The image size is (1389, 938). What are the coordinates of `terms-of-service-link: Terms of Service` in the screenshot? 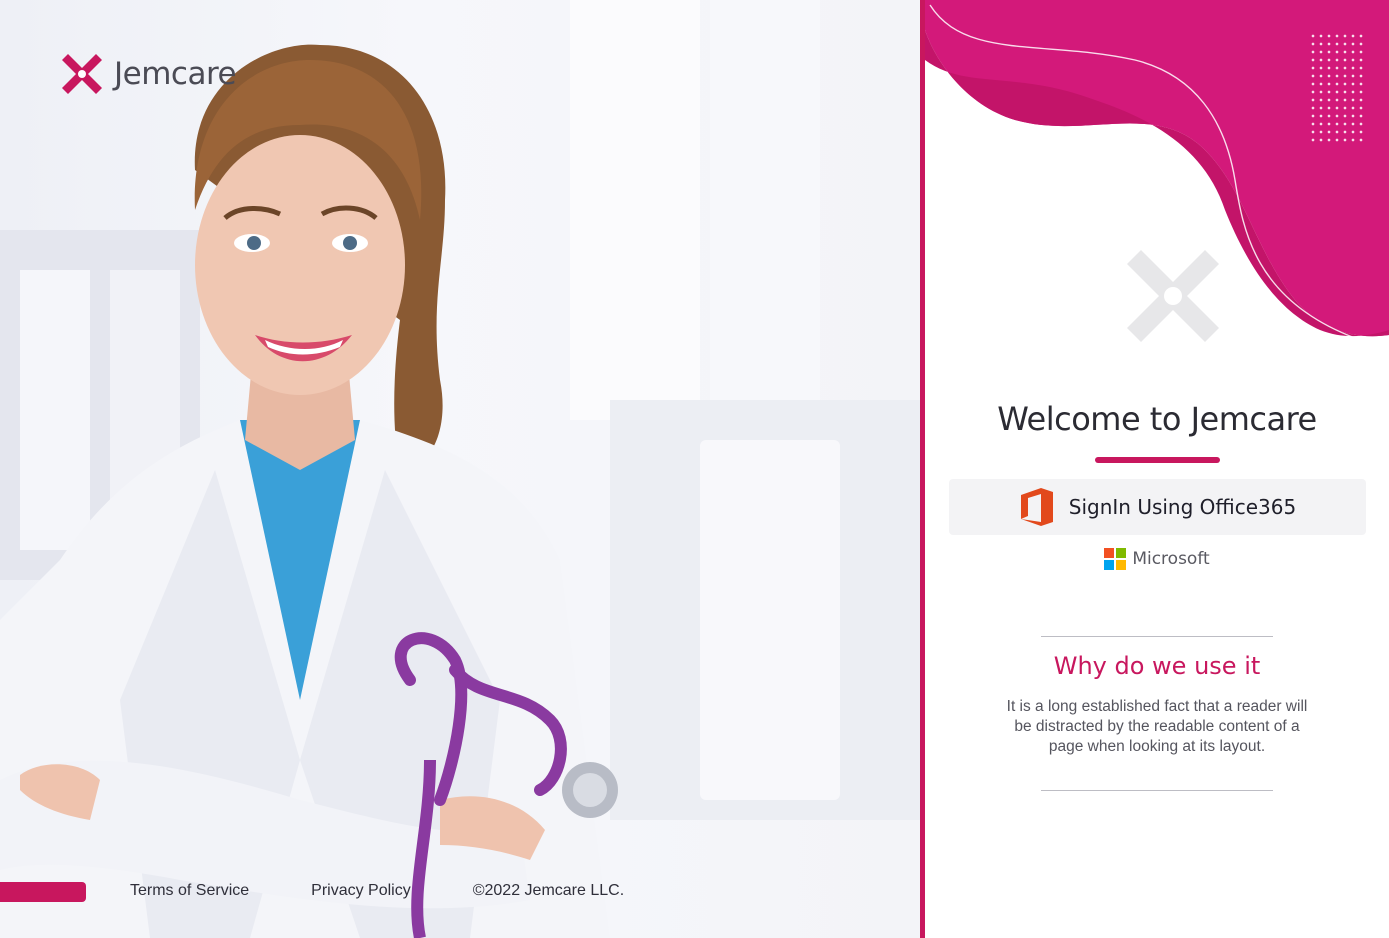 It's located at (189, 891).